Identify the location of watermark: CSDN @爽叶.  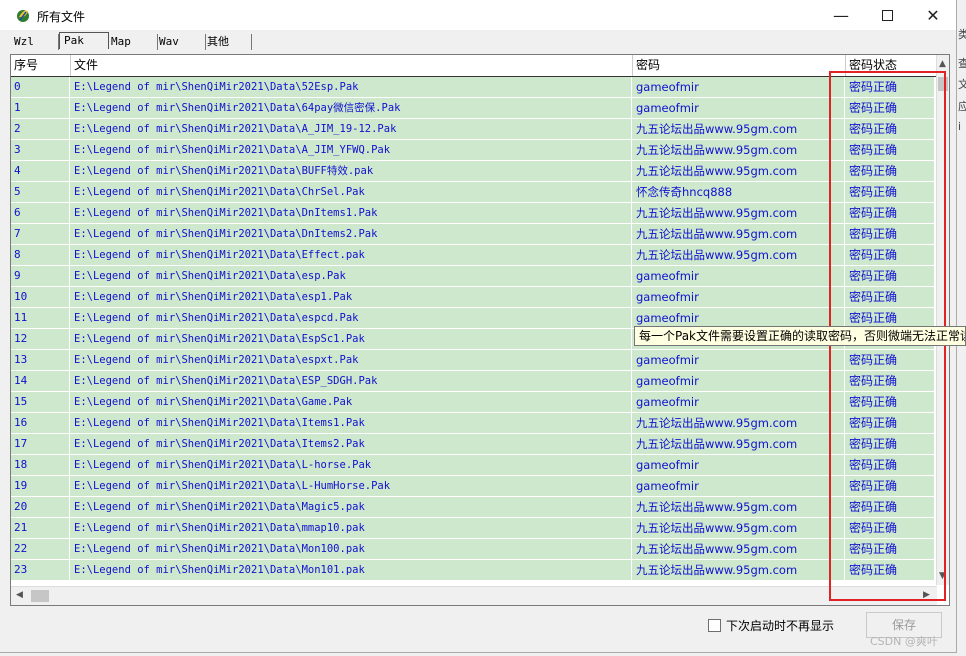
(904, 641).